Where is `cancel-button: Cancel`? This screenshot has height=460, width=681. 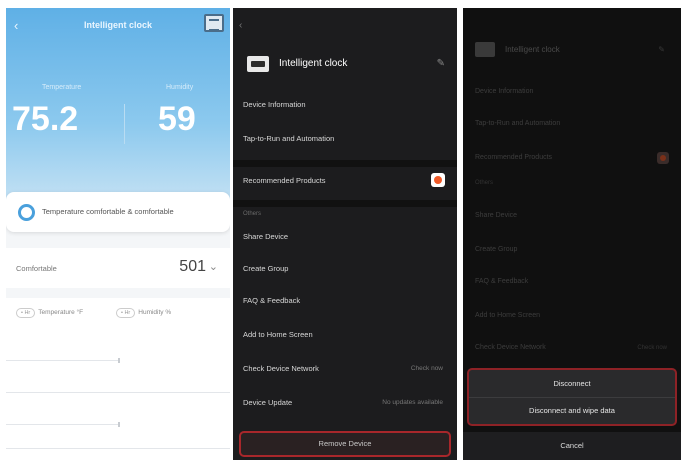 cancel-button: Cancel is located at coordinates (572, 446).